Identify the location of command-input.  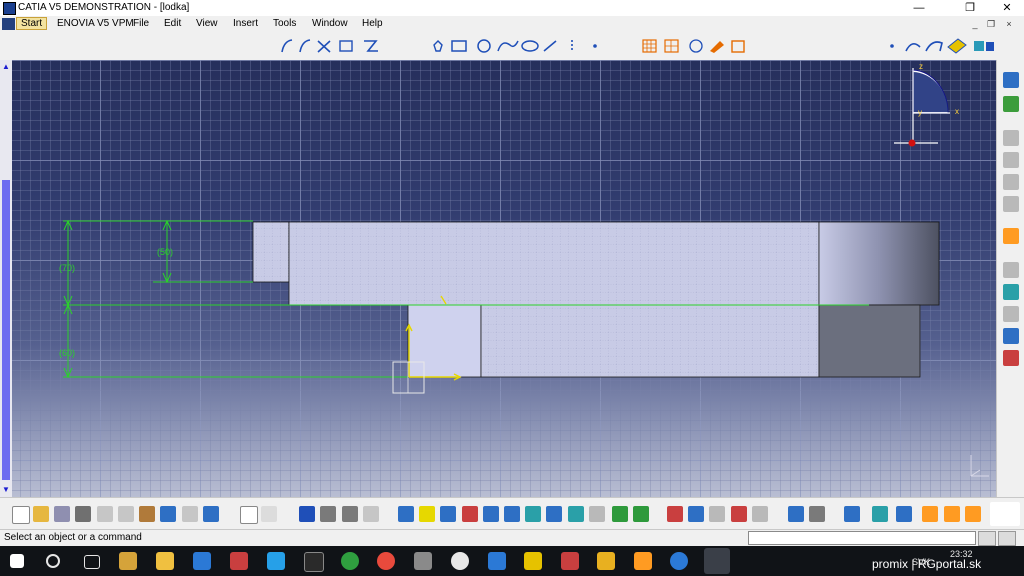
(862, 538).